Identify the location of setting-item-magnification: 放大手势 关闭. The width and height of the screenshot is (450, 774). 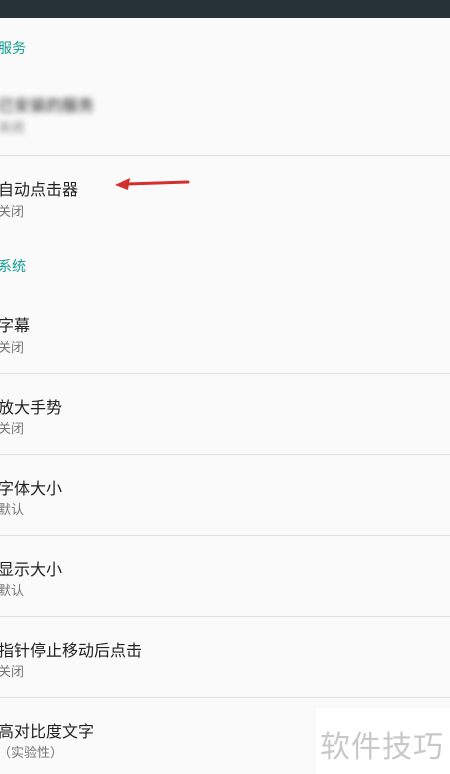
(225, 414).